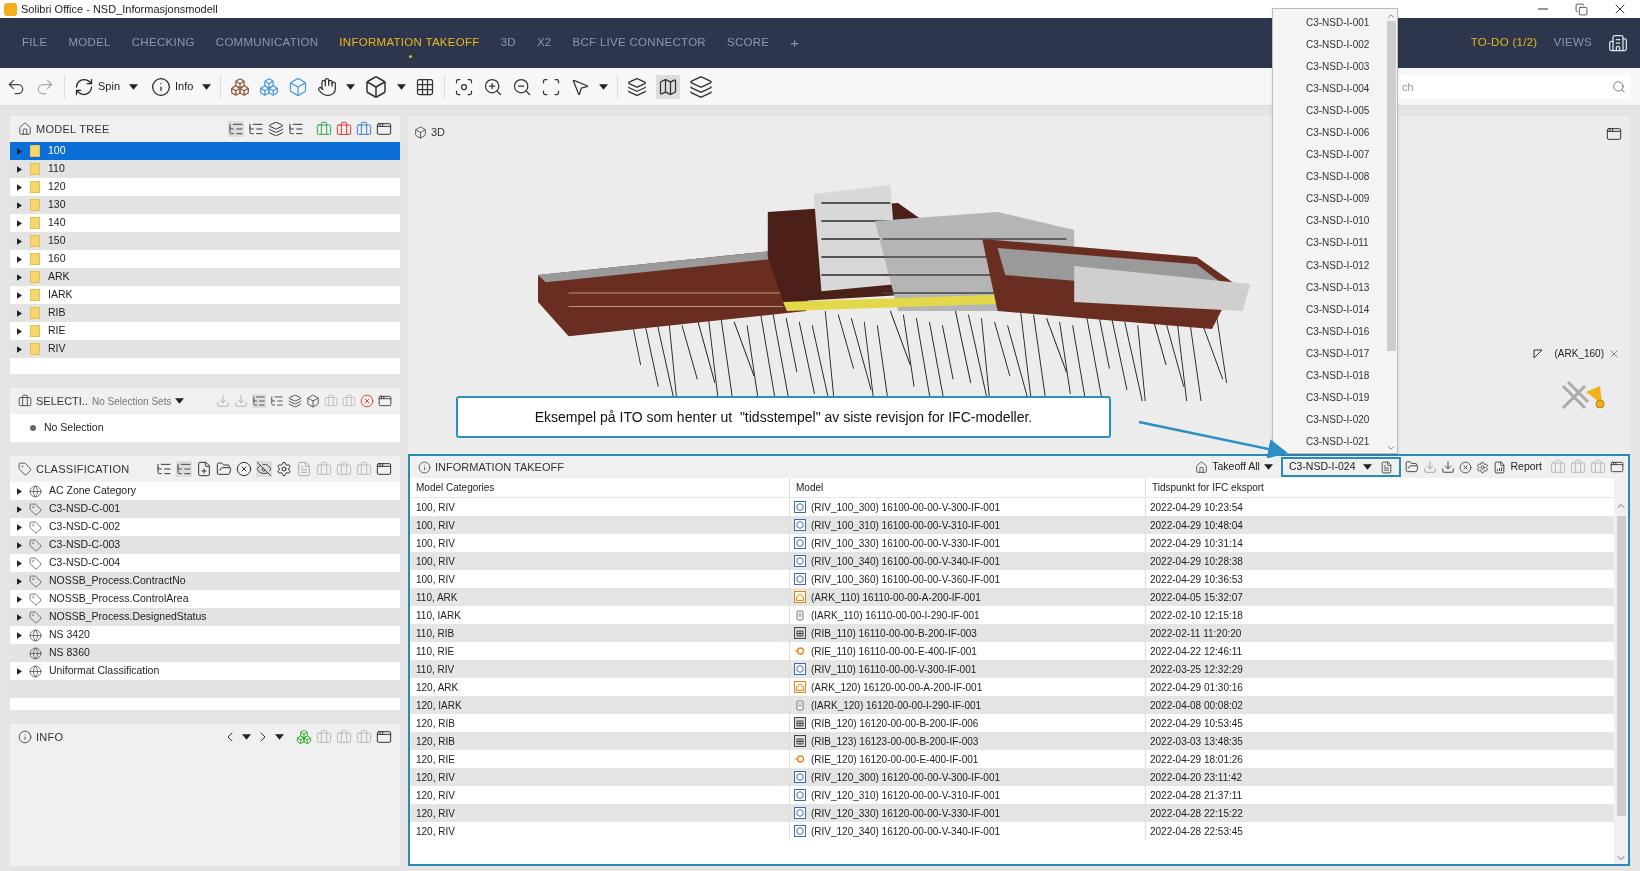  What do you see at coordinates (1380, 487) in the screenshot?
I see `column-header: Tidspunkt for IFC eksport` at bounding box center [1380, 487].